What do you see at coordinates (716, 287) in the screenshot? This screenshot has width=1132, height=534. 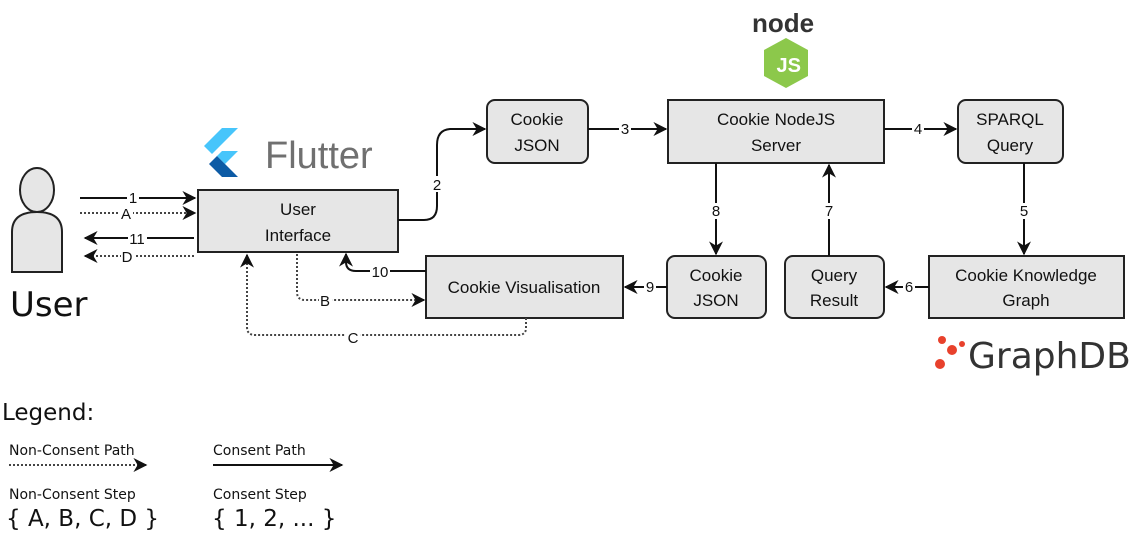 I see `cookie-json-bottom-box: Cookie JSON` at bounding box center [716, 287].